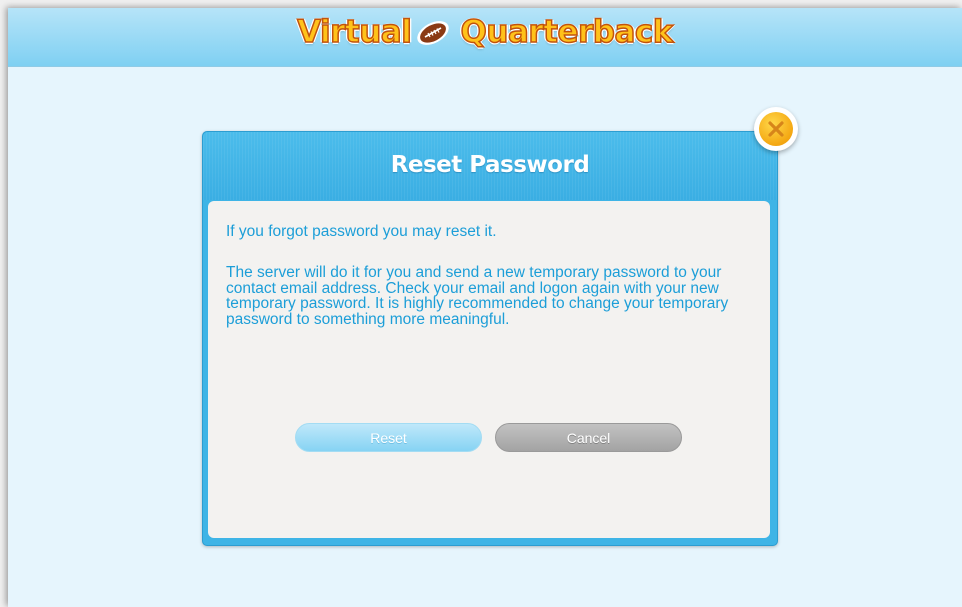 This screenshot has height=607, width=962. I want to click on close-icon, so click(776, 129).